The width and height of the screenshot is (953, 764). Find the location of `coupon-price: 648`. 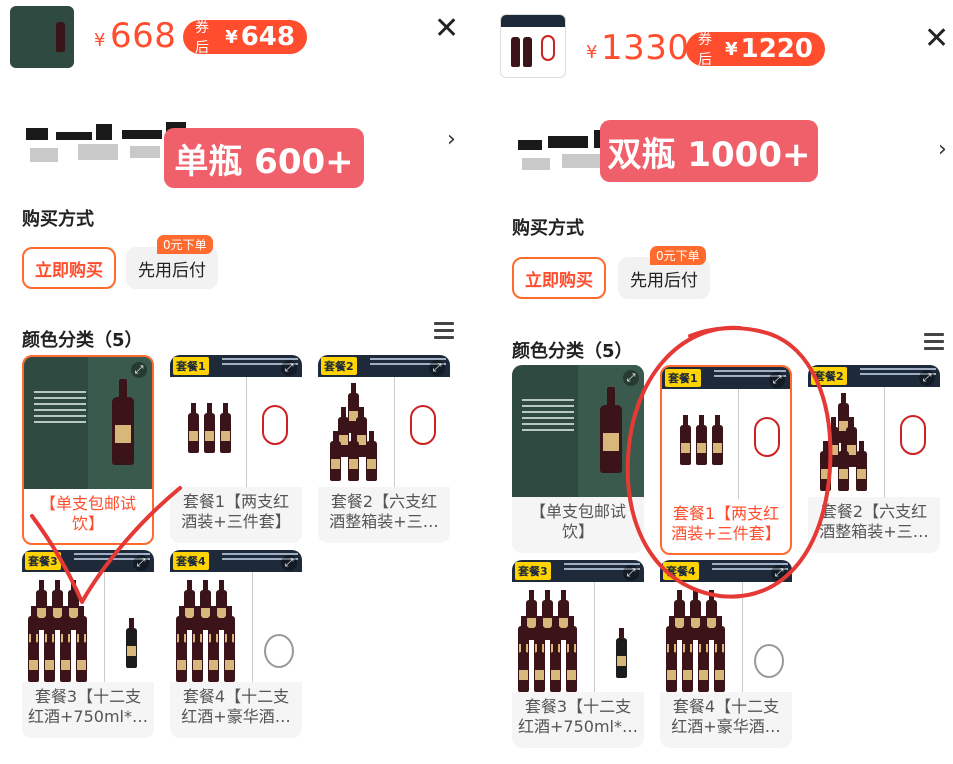

coupon-price: 648 is located at coordinates (267, 37).